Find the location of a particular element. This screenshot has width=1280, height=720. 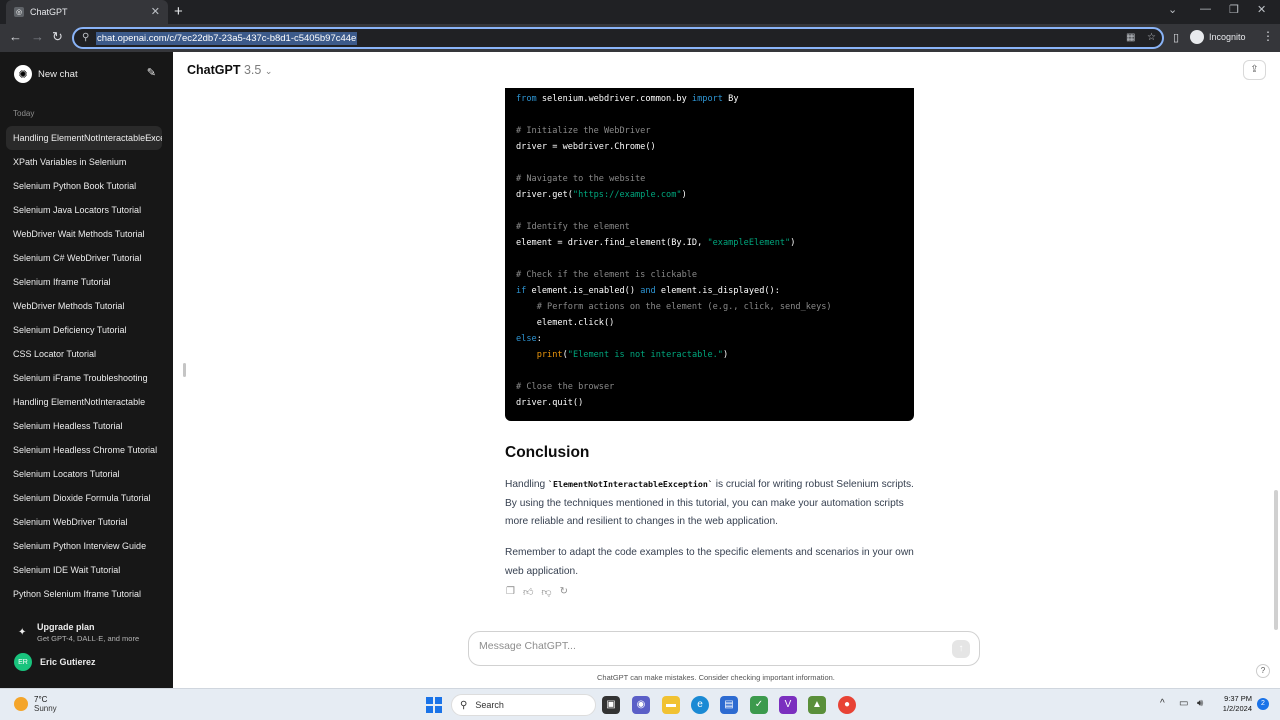

chat-item: Selenium Deficiency Tutorial is located at coordinates (84, 330).